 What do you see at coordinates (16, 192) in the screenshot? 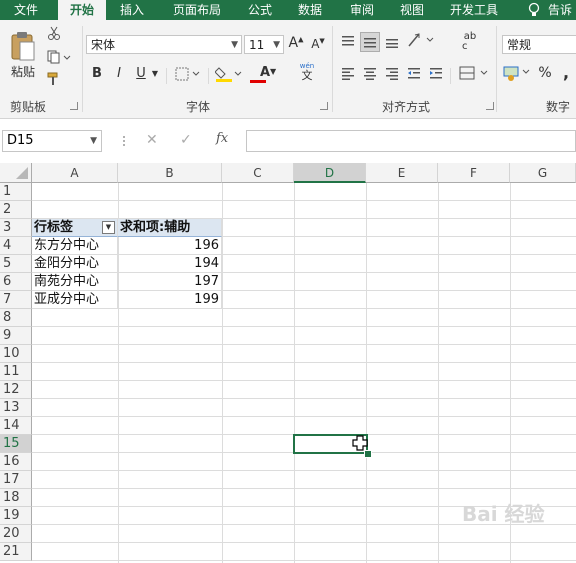
I see `row-header: 1` at bounding box center [16, 192].